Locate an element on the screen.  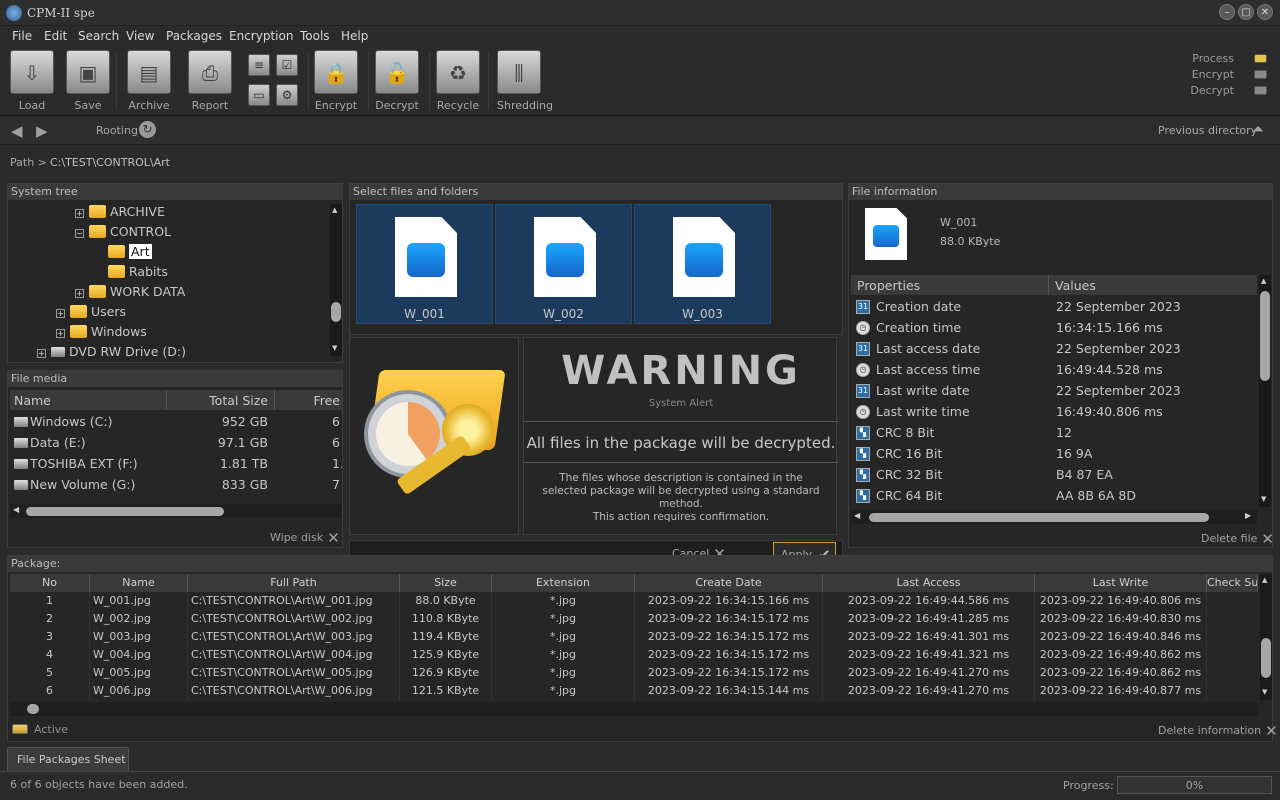
recycle-button: ♻ Recycle is located at coordinates (458, 82).